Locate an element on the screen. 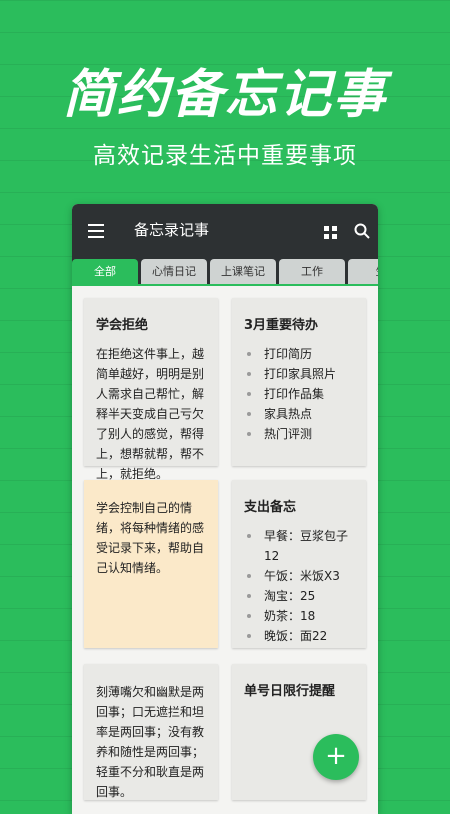 This screenshot has height=814, width=450. category-tabs: 全部 心情日记 上课笔记 工作 生 is located at coordinates (225, 270).